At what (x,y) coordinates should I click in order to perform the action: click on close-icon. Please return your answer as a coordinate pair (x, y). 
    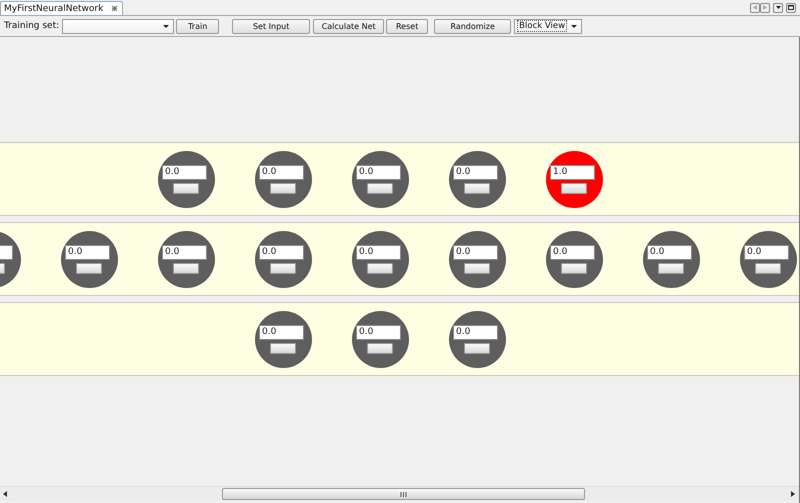
    Looking at the image, I should click on (114, 8).